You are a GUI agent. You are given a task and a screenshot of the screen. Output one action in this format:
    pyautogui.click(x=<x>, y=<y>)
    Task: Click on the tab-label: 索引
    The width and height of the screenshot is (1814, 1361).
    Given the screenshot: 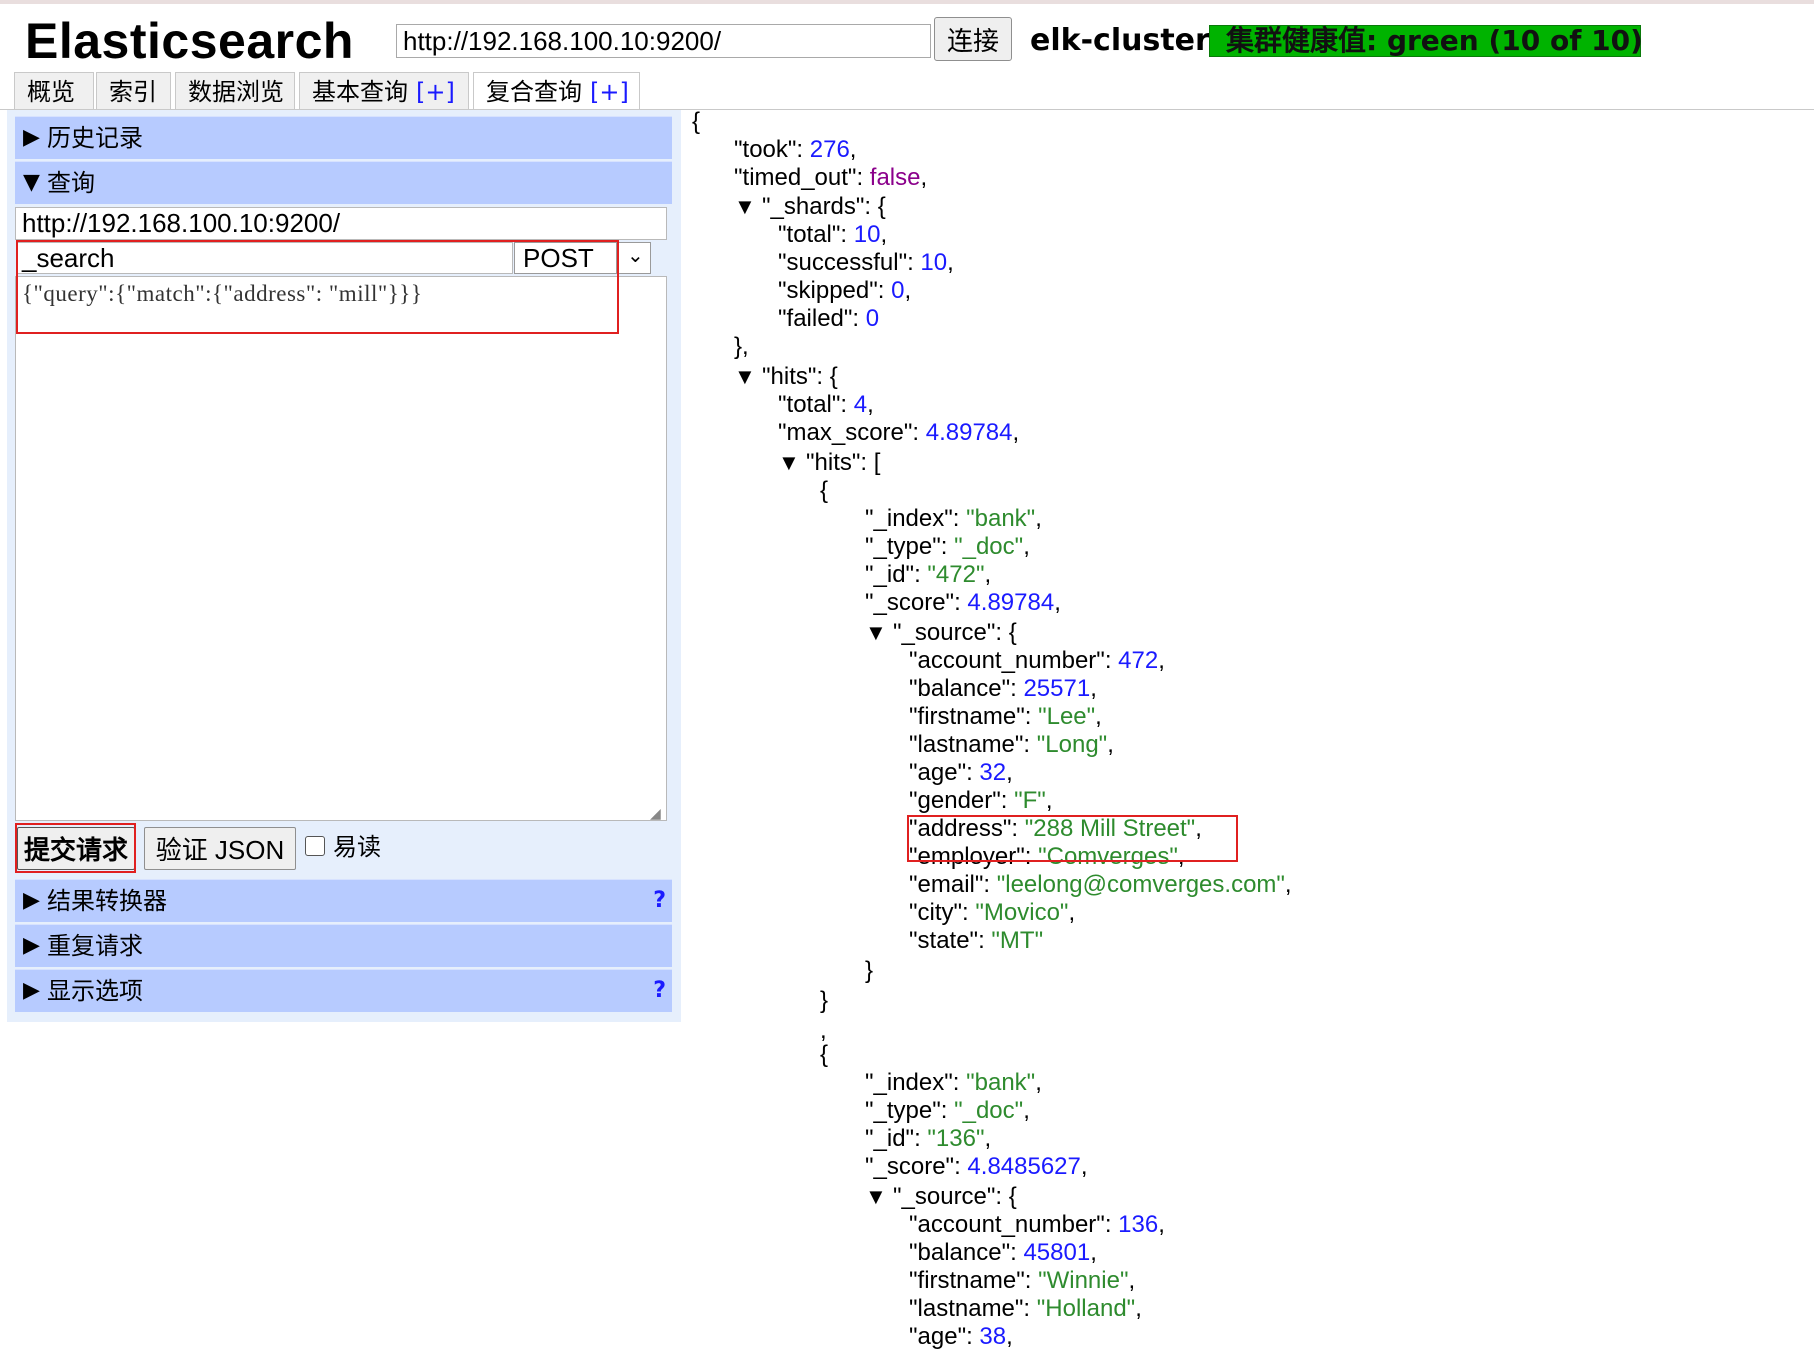 What is the action you would take?
    pyautogui.click(x=133, y=92)
    